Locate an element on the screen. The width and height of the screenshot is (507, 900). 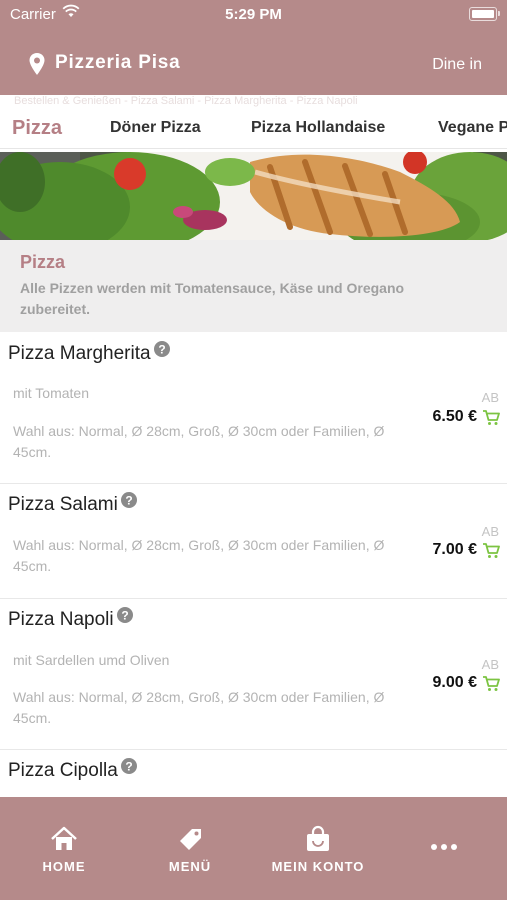
item-name-row: Pizza Cipolla? is located at coordinates (72, 770).